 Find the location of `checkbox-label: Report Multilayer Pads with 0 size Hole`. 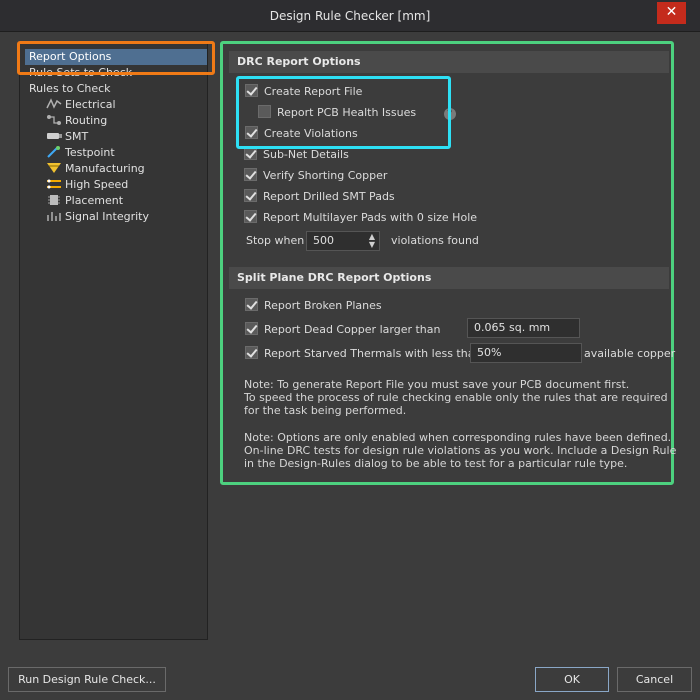

checkbox-label: Report Multilayer Pads with 0 size Hole is located at coordinates (370, 217).